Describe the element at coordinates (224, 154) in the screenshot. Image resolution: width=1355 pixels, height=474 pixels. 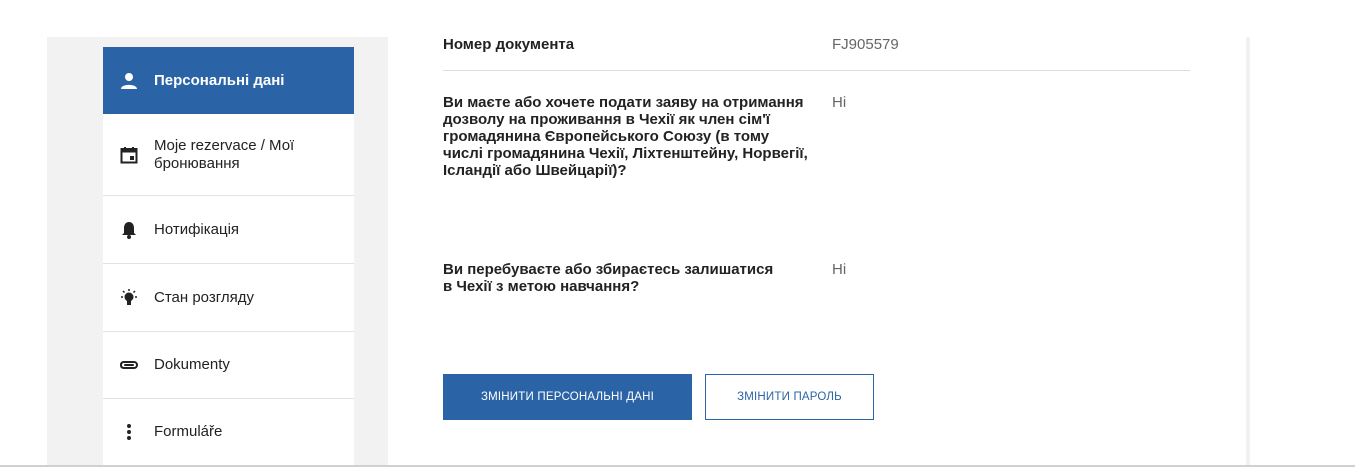
I see `sidebar-item-label: Moje rezervace / Мої бронювання` at that location.